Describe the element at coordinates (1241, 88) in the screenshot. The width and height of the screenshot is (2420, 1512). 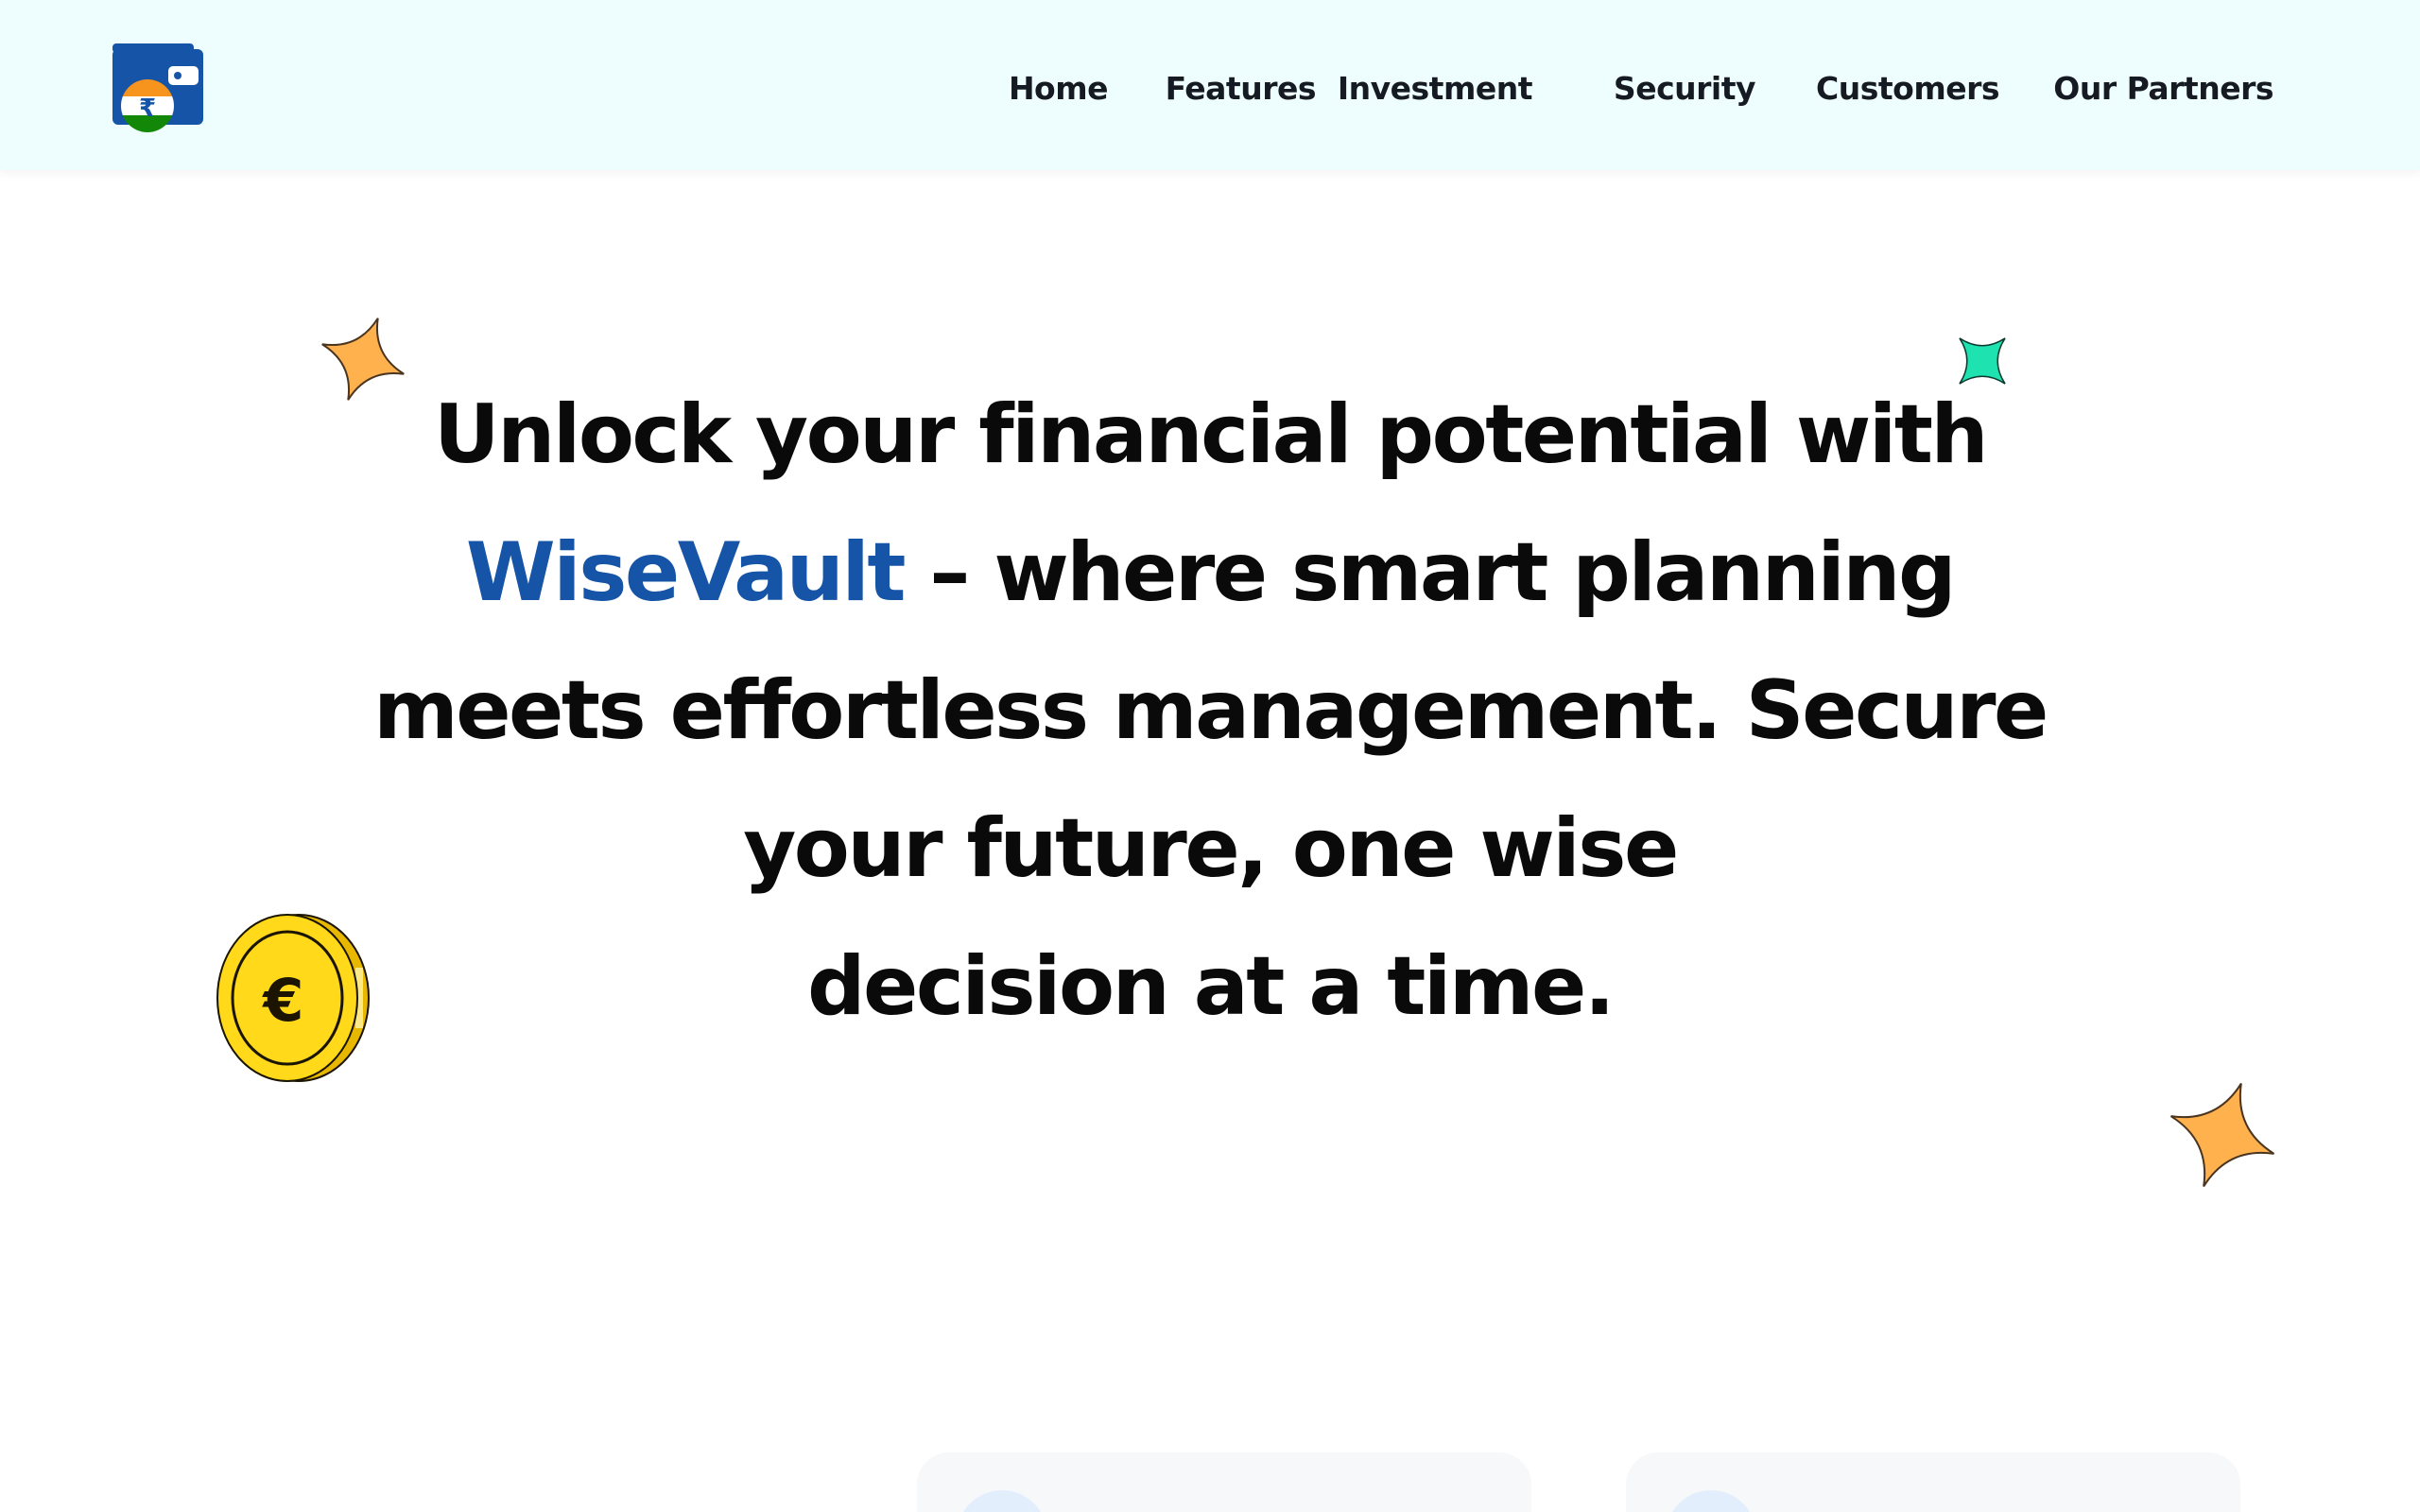
I see `nav-features: Features` at that location.